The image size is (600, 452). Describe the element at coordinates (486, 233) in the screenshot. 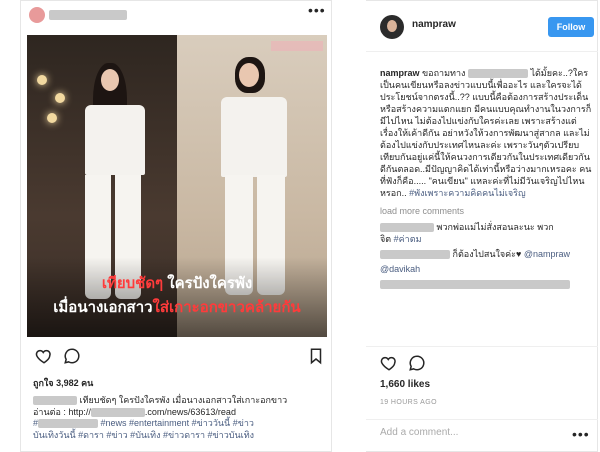

I see `comment-item: พวกพ่อแม่ไม่สั่งสอนละนะ พวก จิต #ค่าตม` at that location.